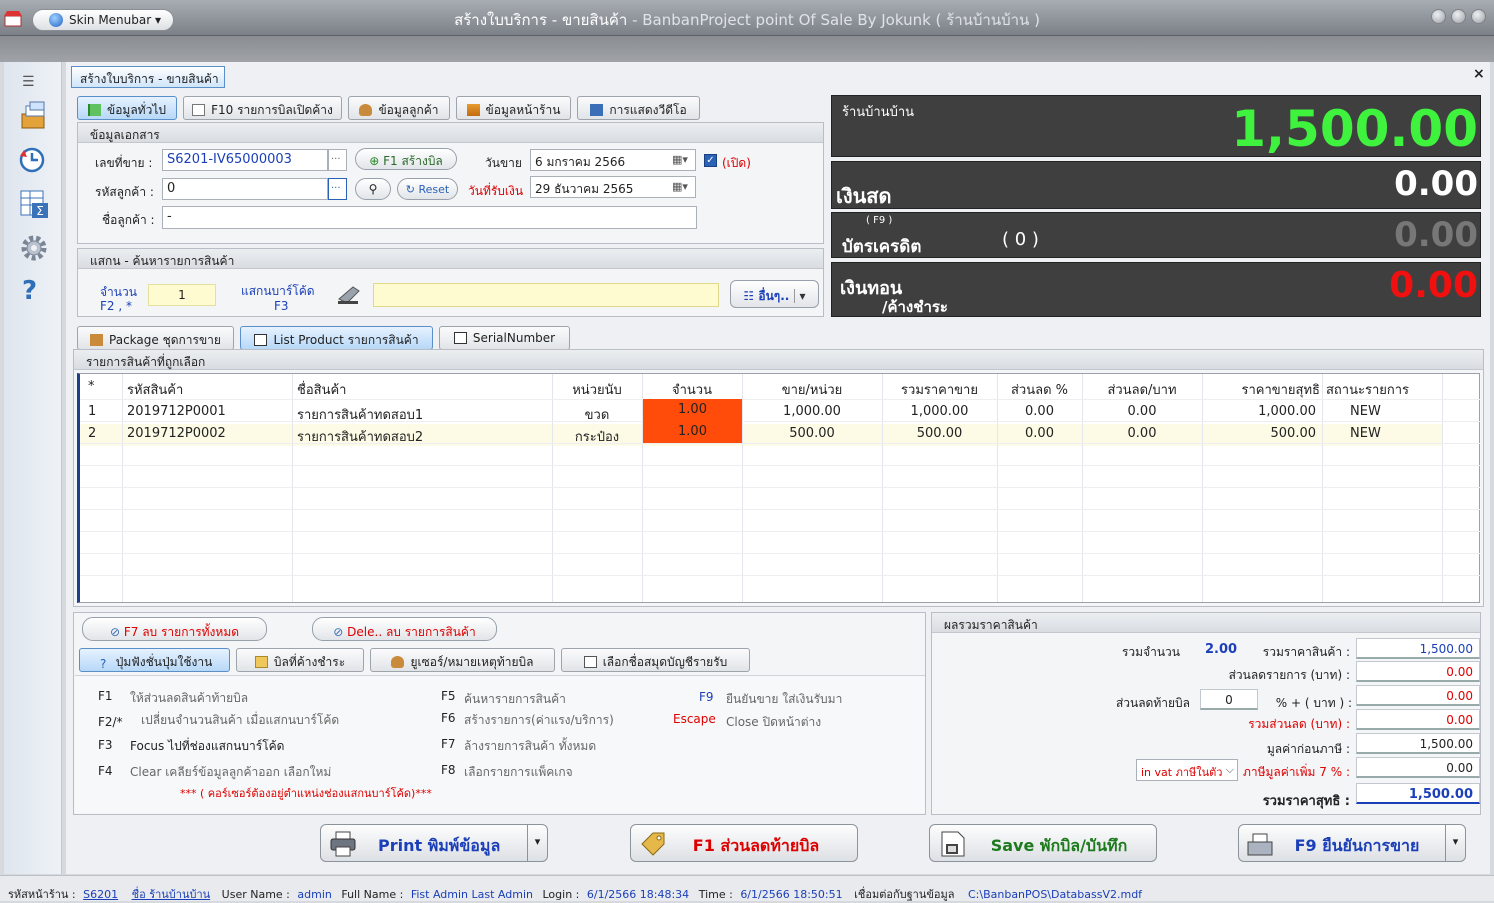 The width and height of the screenshot is (1494, 903). Describe the element at coordinates (429, 217) in the screenshot. I see `customer-name-field: -` at that location.